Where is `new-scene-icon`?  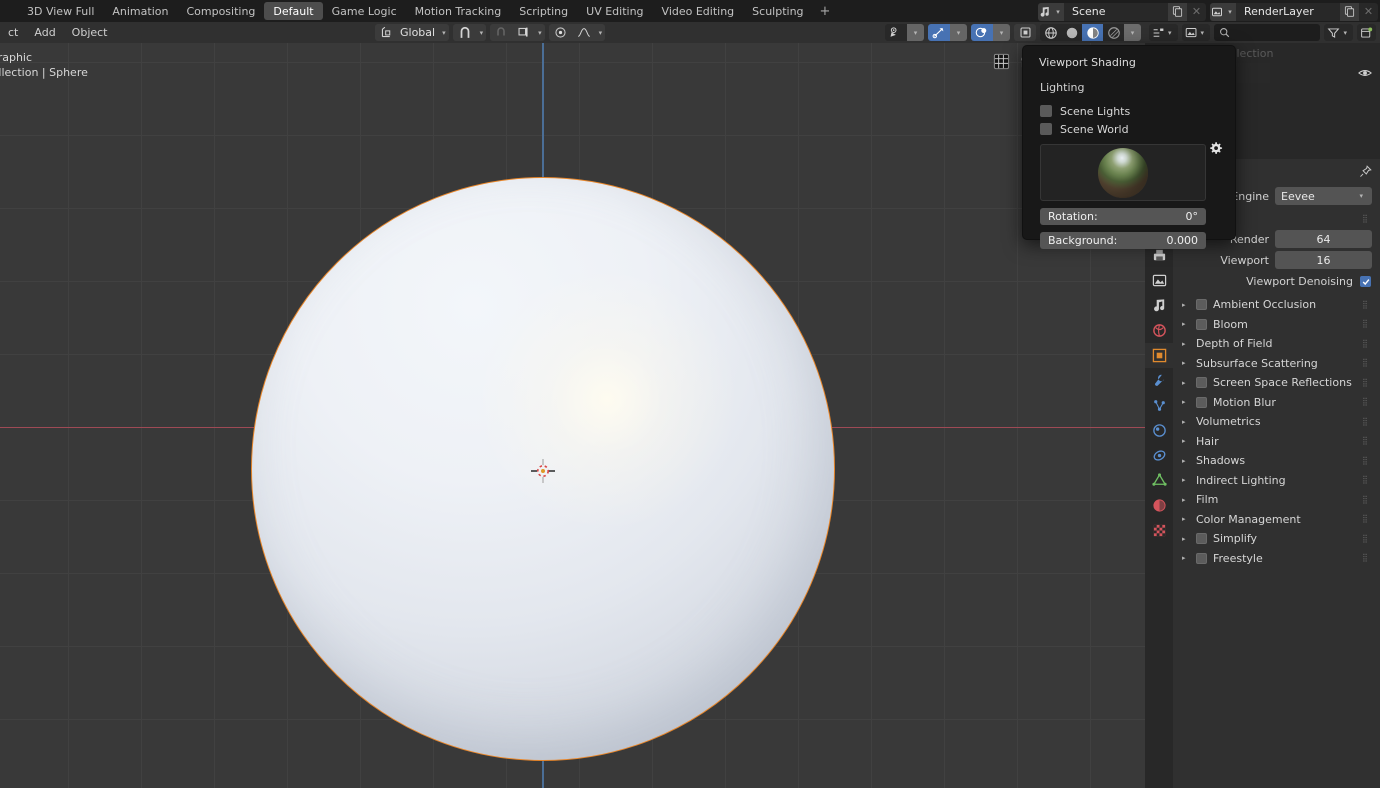
new-scene-icon is located at coordinates (1177, 11).